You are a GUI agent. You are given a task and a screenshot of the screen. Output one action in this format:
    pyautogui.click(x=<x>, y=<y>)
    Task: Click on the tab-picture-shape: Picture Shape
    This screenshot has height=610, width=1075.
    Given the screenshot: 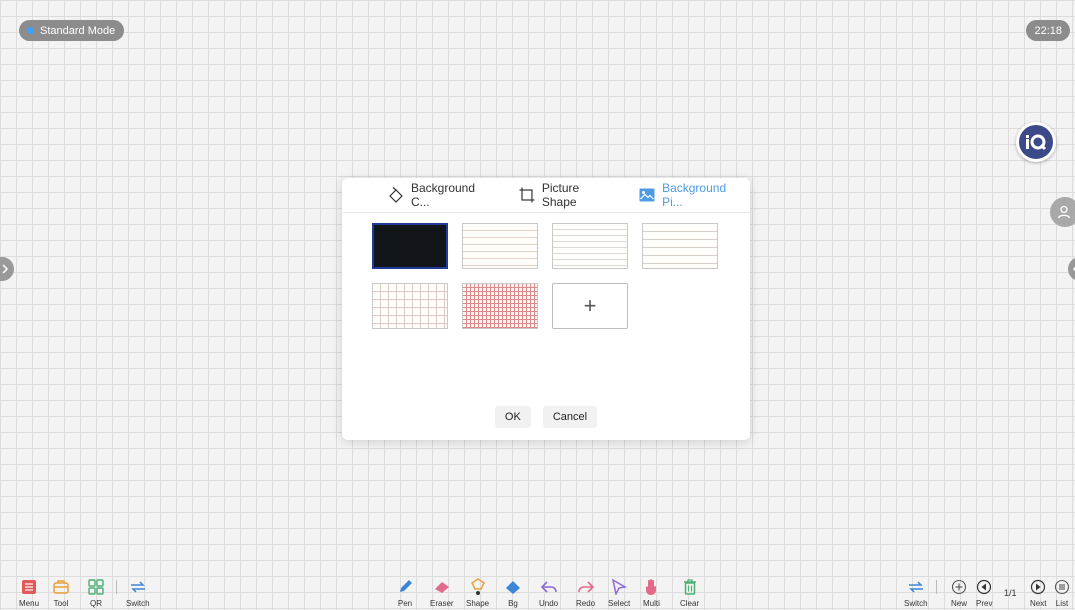 What is the action you would take?
    pyautogui.click(x=568, y=195)
    